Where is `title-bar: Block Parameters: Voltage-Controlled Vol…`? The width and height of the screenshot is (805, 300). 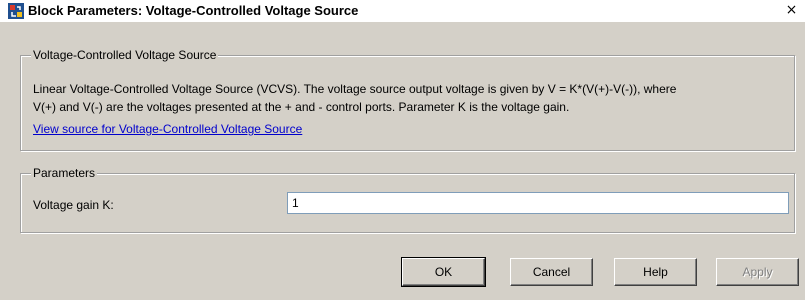
title-bar: Block Parameters: Voltage-Controlled Vol… is located at coordinates (402, 11).